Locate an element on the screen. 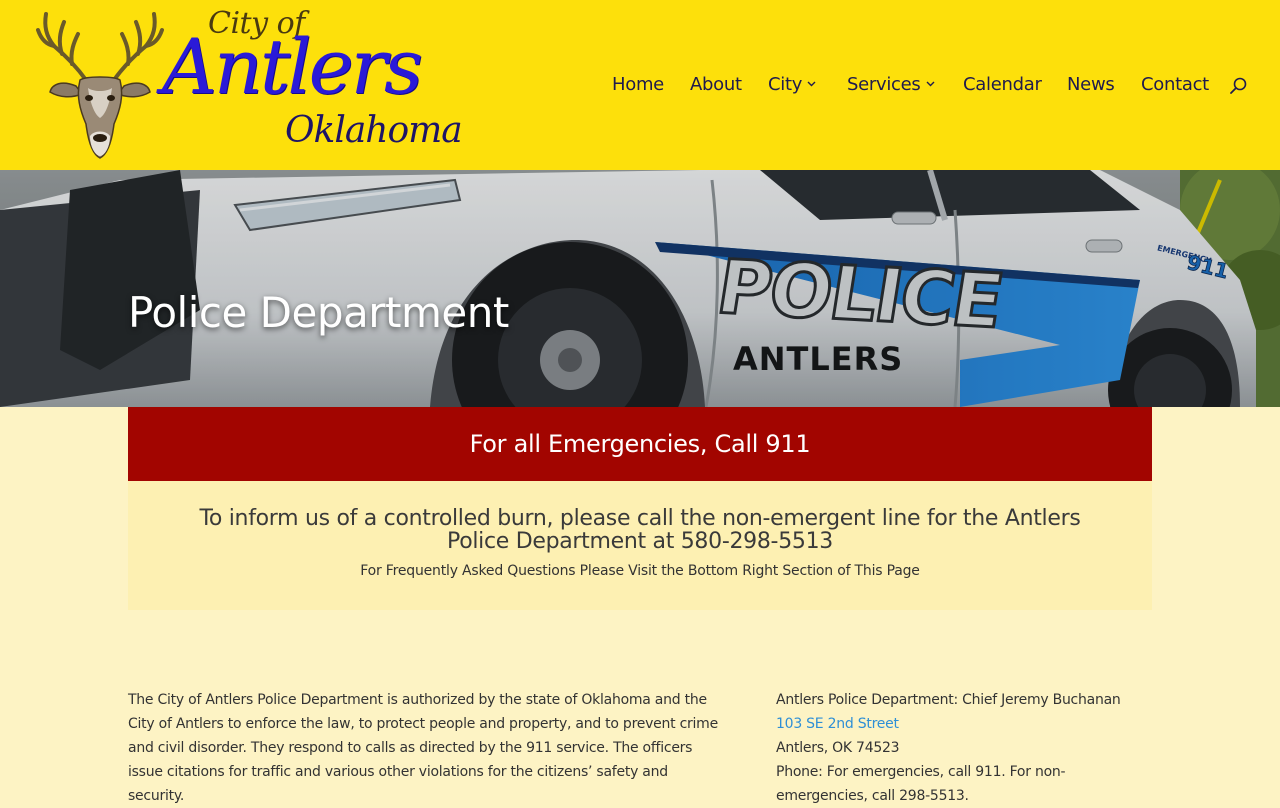  nav-services-label: Services is located at coordinates (884, 84).